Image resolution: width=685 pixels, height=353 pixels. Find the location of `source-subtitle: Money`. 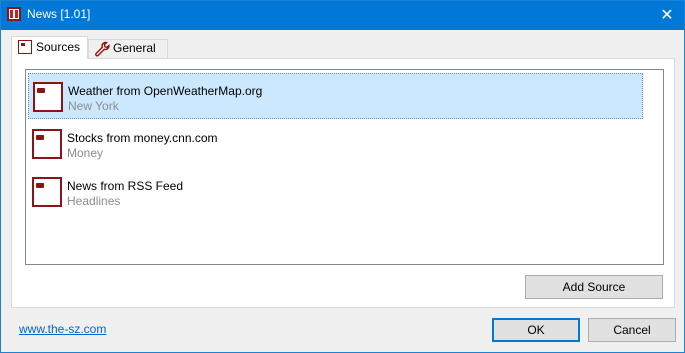

source-subtitle: Money is located at coordinates (85, 153).